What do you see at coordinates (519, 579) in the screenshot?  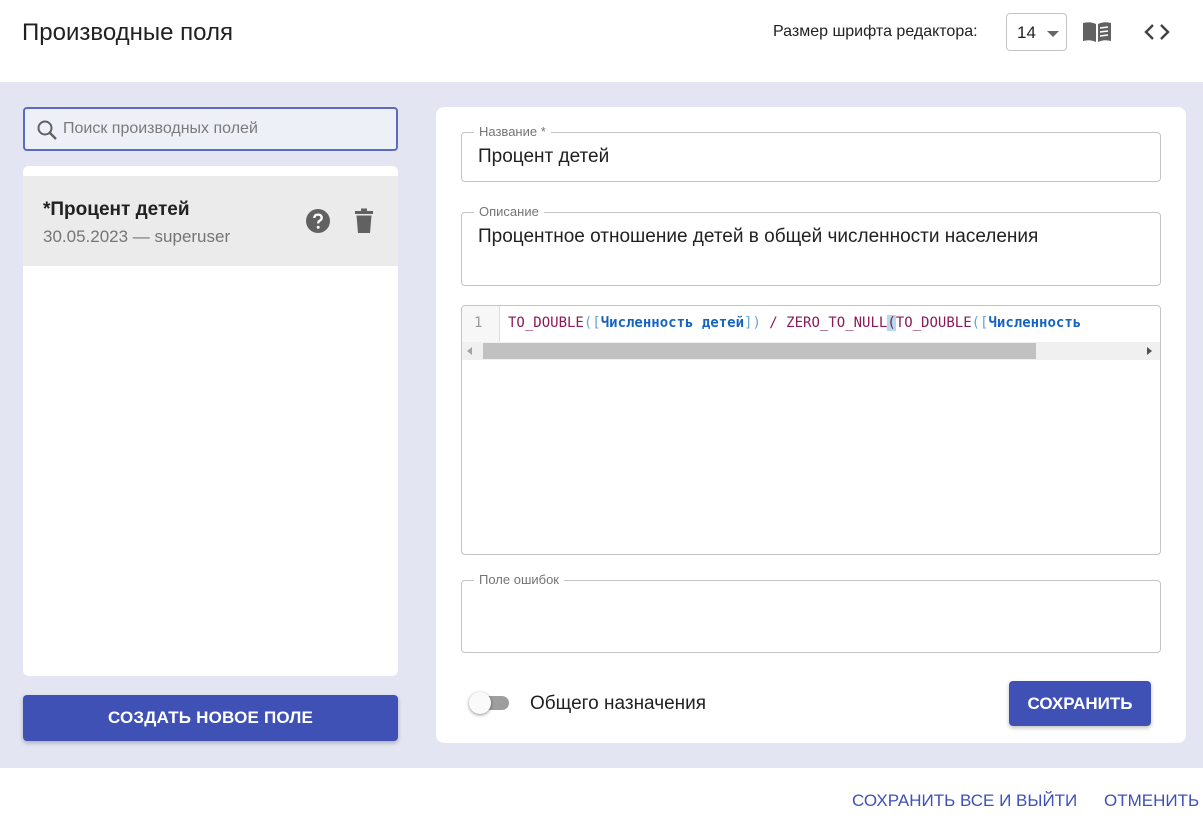 I see `error-label: Поле ошибок` at bounding box center [519, 579].